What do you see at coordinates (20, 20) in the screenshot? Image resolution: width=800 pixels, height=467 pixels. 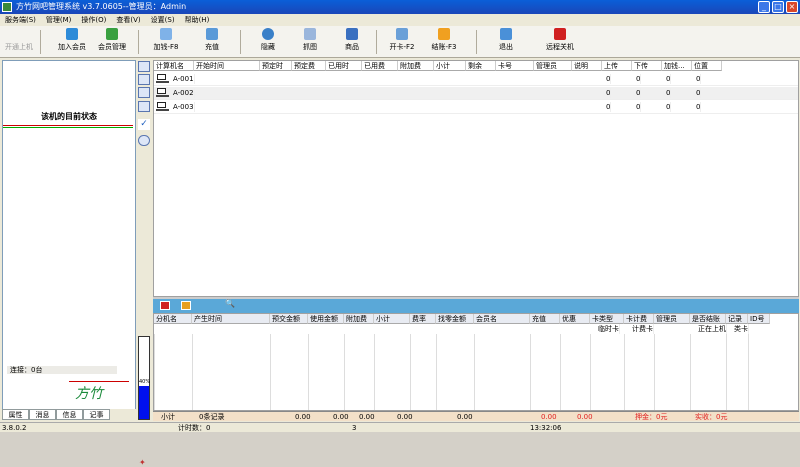 I see `menu-server: 服务端(S)` at bounding box center [20, 20].